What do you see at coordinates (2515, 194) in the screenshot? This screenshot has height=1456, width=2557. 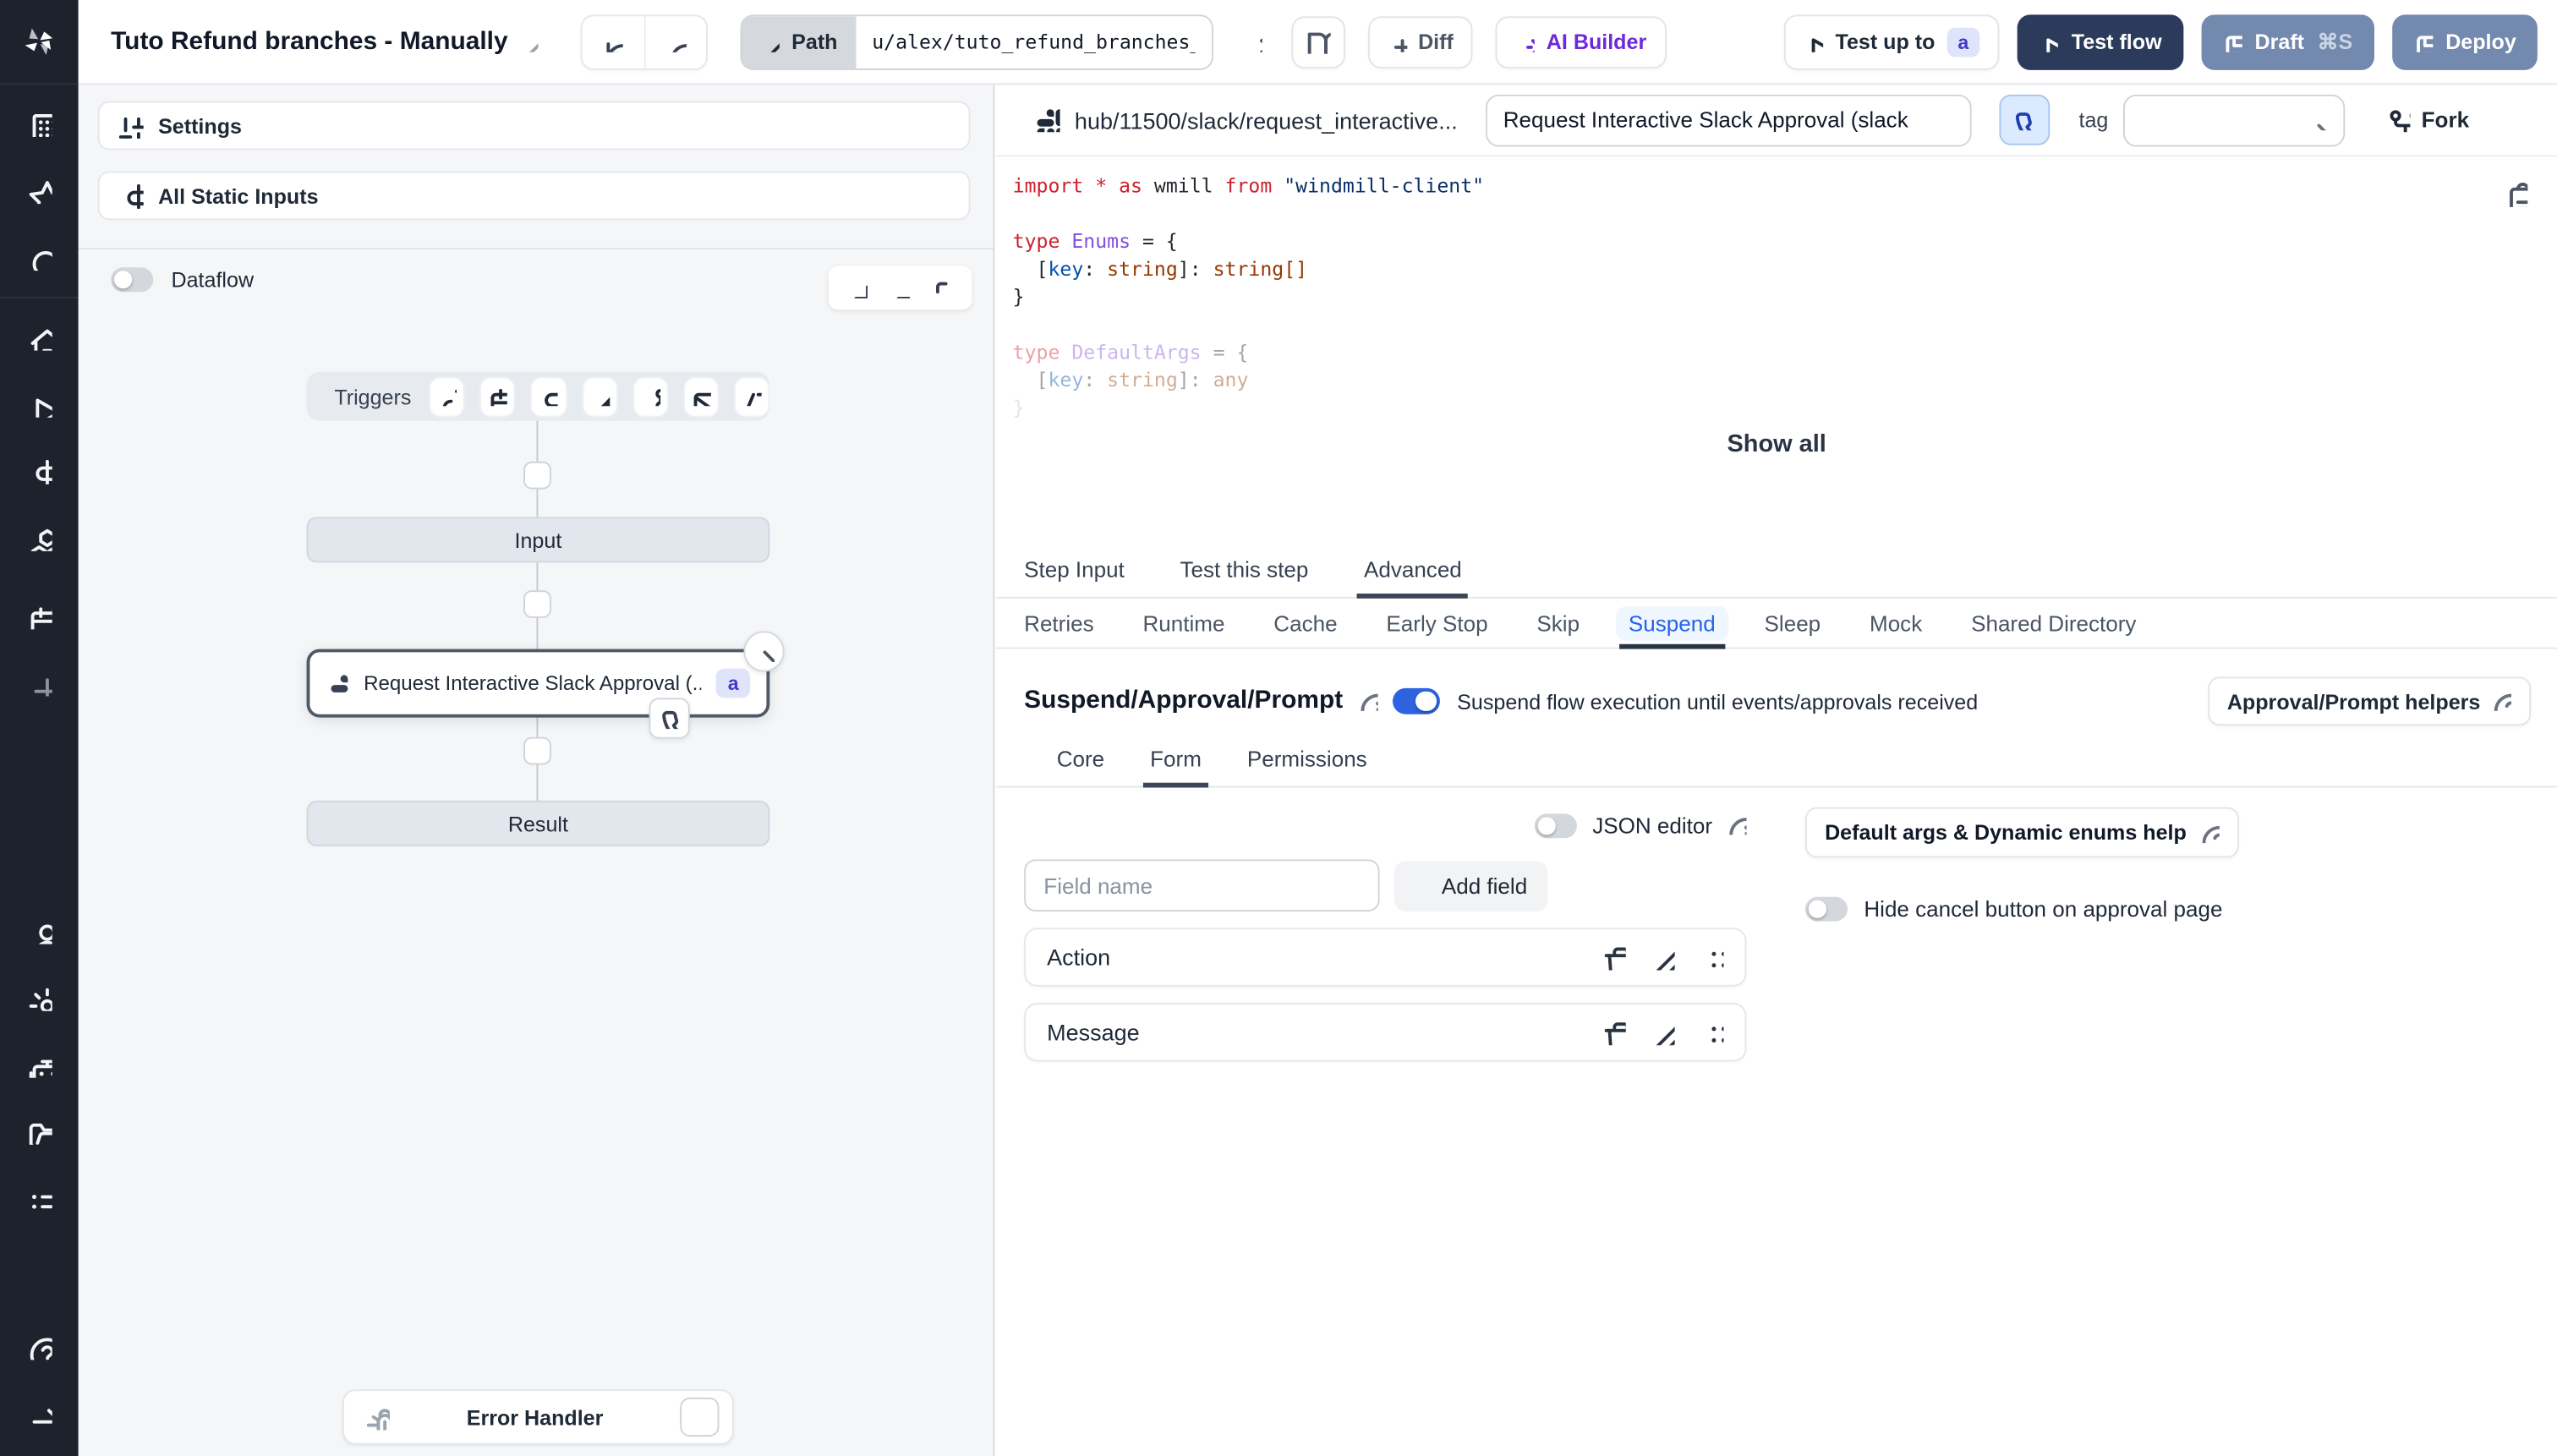 I see `copy-code-icon` at bounding box center [2515, 194].